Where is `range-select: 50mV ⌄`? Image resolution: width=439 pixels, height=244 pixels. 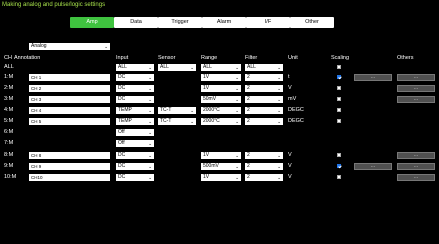
range-select: 50mV ⌄ is located at coordinates (221, 99).